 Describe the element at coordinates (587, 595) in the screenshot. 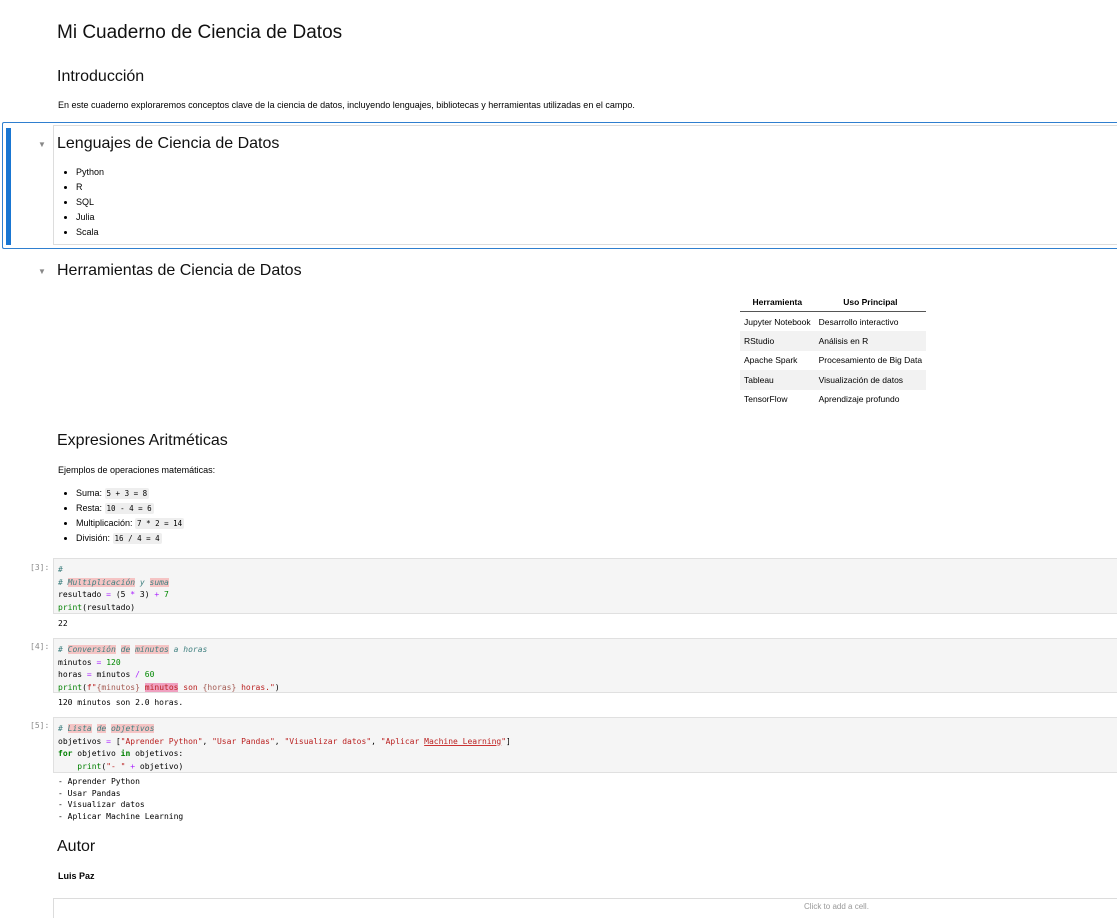

I see `code-line: resultado = (5 * 3) + 7` at that location.